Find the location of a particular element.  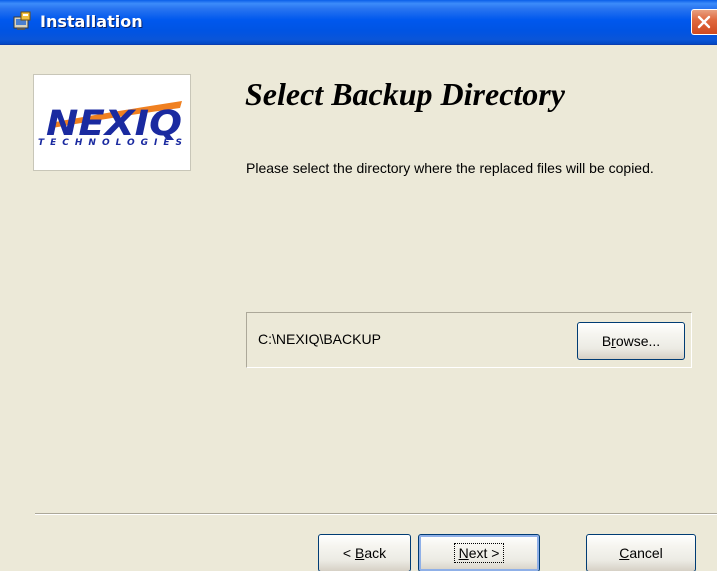

cancel-button: Cancel is located at coordinates (641, 552).